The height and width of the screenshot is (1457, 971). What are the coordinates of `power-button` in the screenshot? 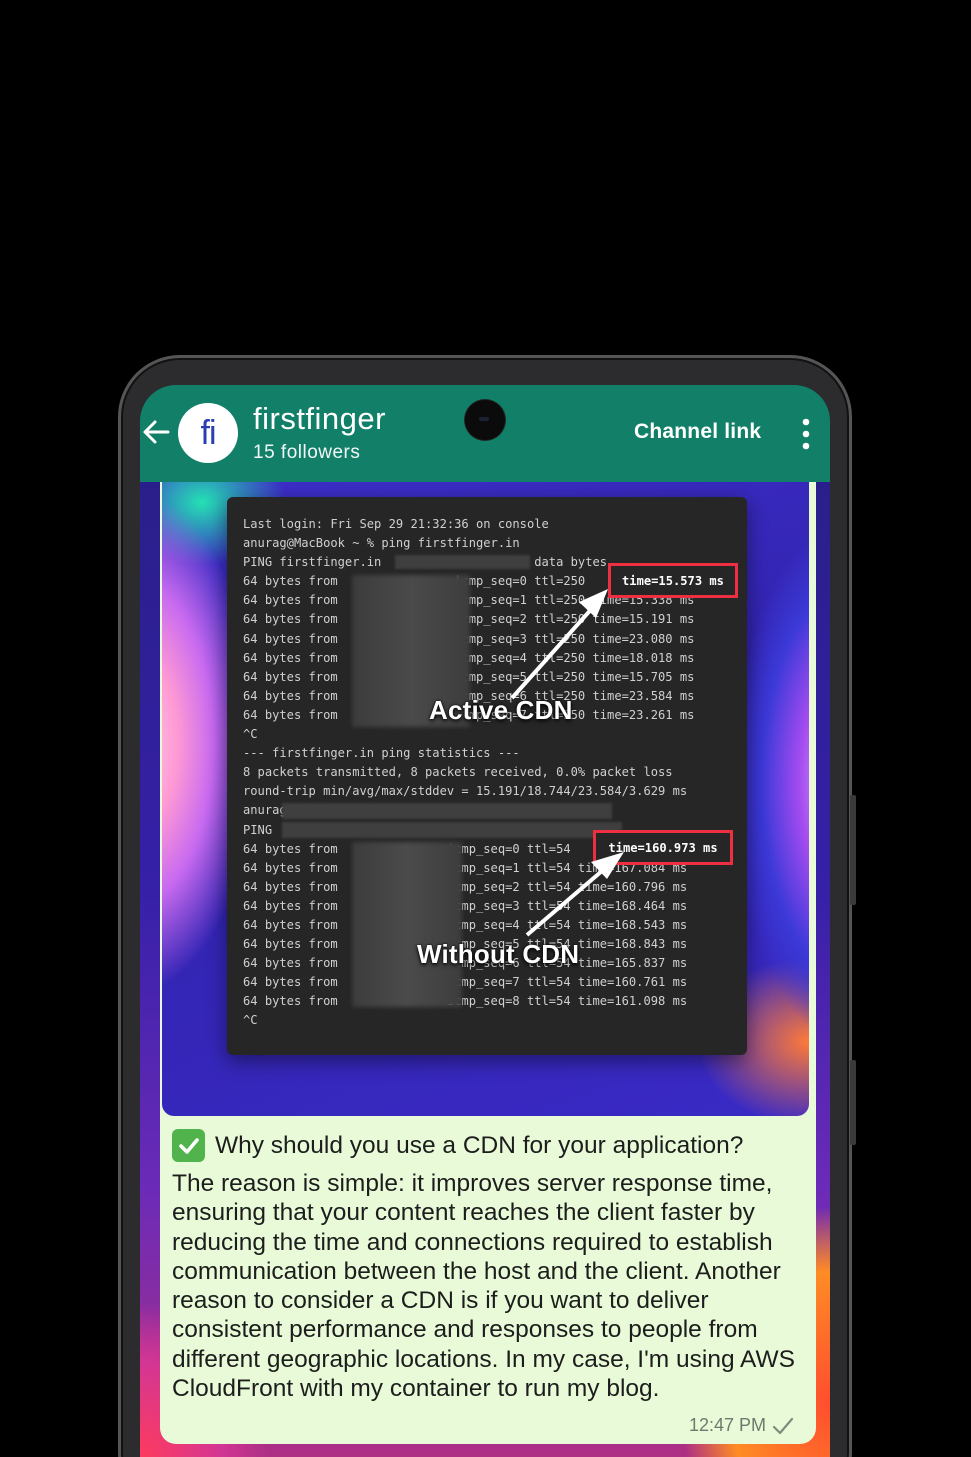 It's located at (853, 1102).